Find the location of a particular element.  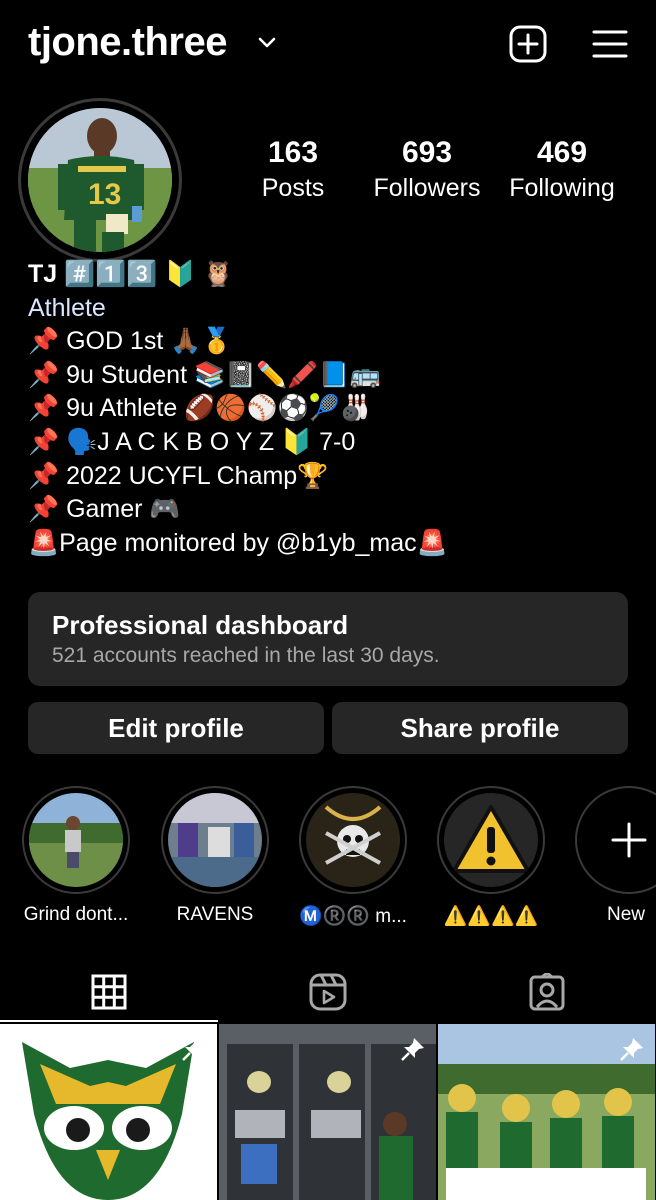

bio-line: 📌 9u Athlete 🏈🏀⚾⚽🎾🎳 is located at coordinates (199, 408).